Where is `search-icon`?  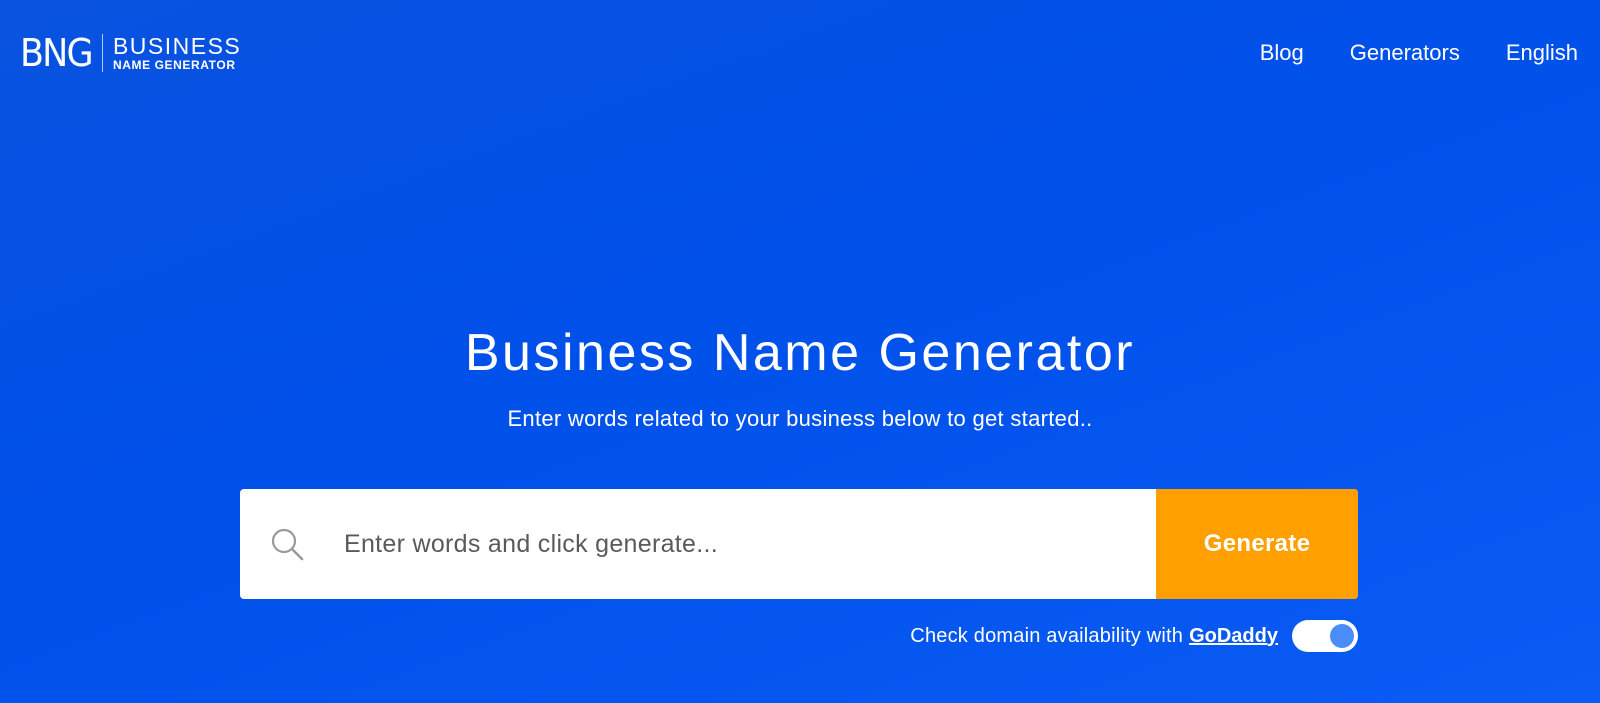
search-icon is located at coordinates (287, 544).